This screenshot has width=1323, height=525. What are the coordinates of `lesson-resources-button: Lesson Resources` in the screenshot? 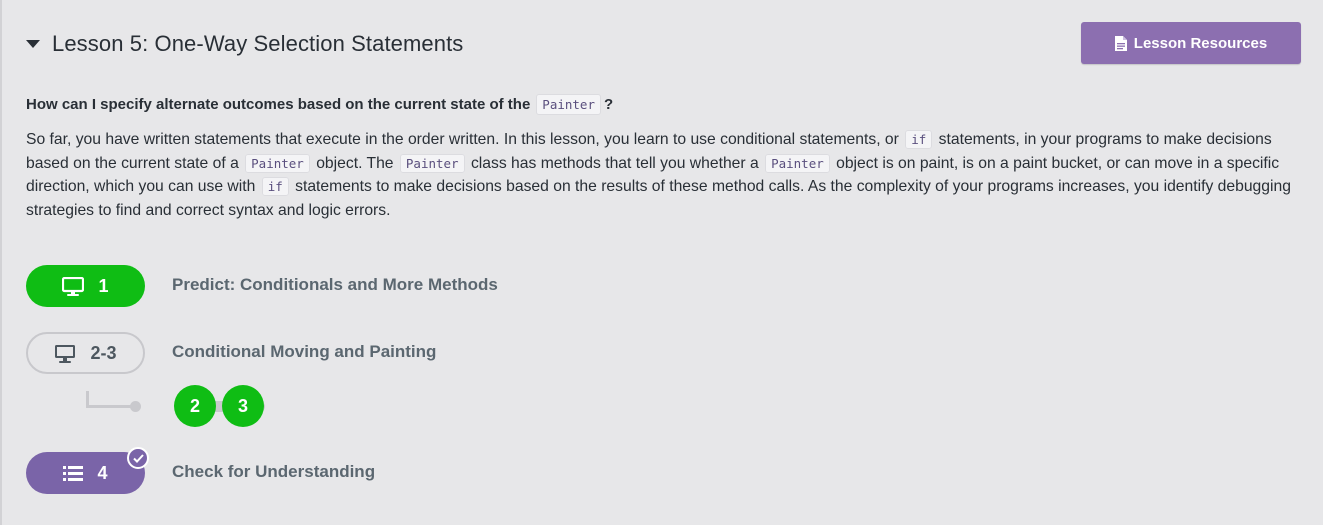 It's located at (1191, 43).